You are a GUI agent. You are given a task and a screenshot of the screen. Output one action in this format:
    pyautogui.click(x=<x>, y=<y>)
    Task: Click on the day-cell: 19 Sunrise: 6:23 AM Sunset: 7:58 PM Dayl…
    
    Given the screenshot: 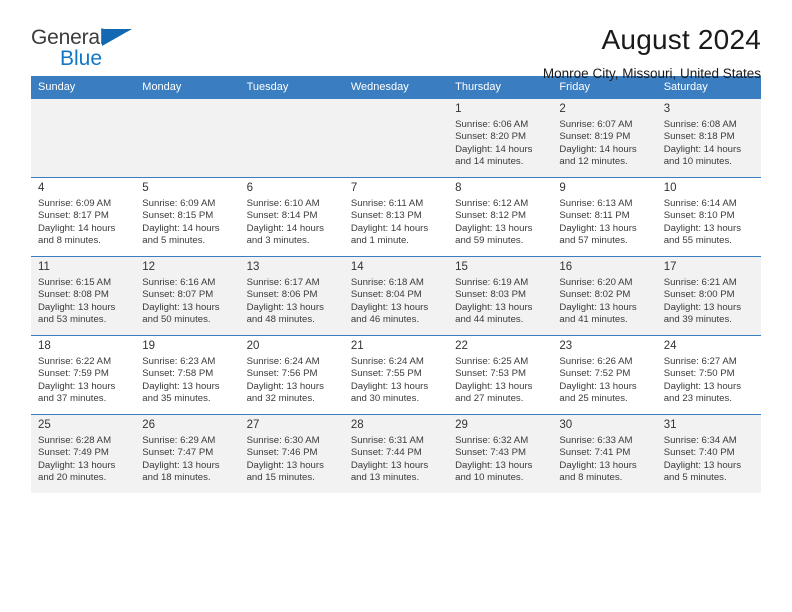 What is the action you would take?
    pyautogui.click(x=187, y=375)
    